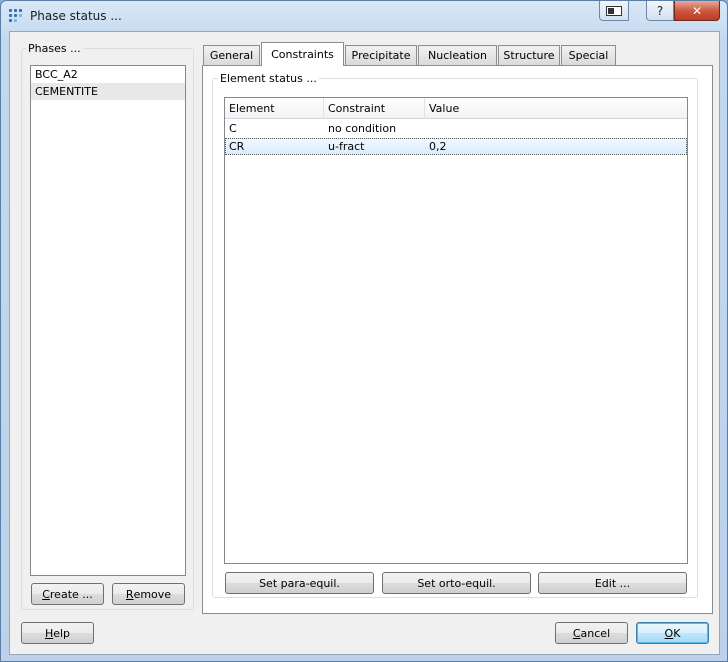  I want to click on cancel-button: Cancel, so click(591, 633).